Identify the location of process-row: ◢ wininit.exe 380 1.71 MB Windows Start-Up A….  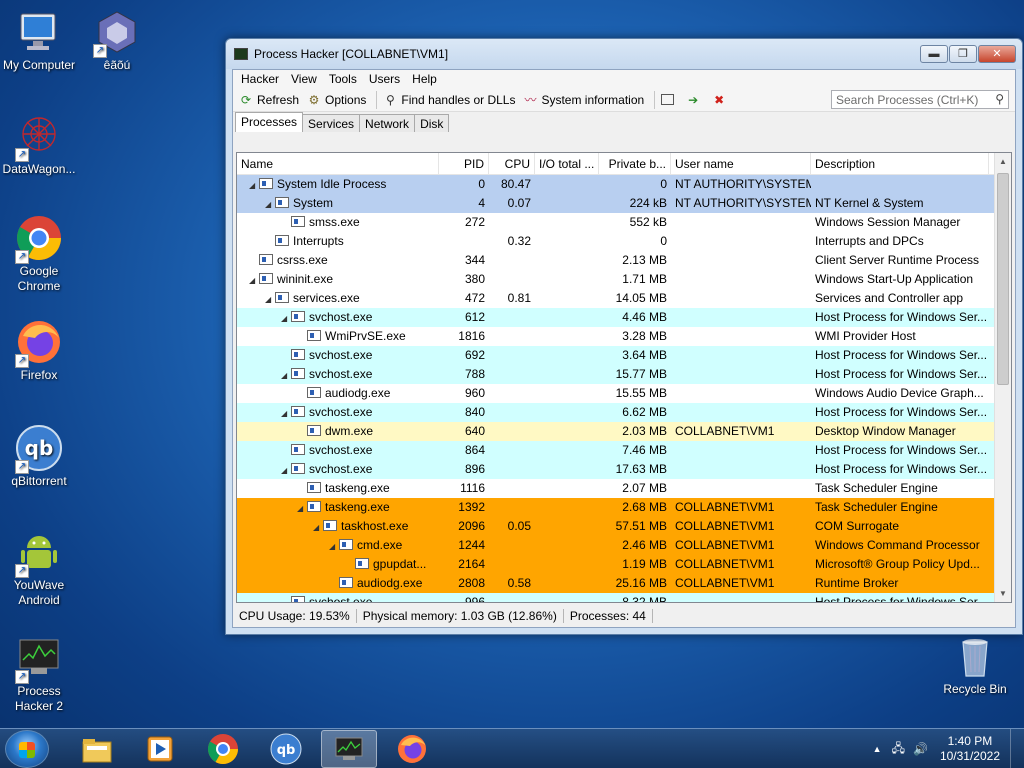
(624, 279).